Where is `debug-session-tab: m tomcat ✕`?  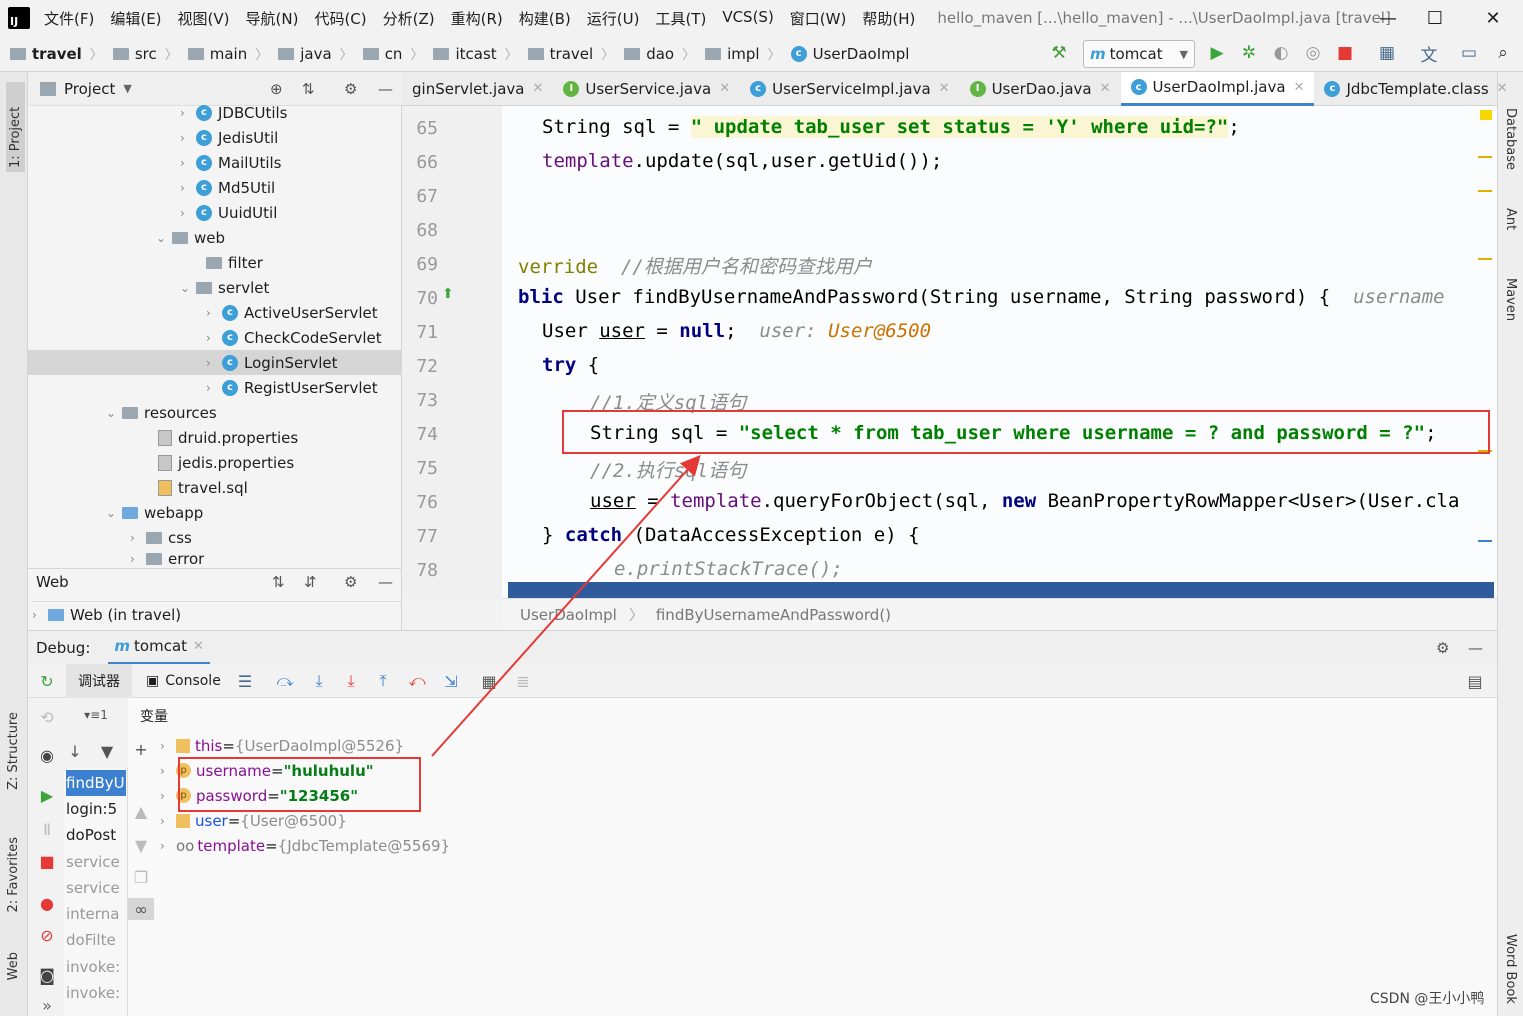 debug-session-tab: m tomcat ✕ is located at coordinates (159, 648).